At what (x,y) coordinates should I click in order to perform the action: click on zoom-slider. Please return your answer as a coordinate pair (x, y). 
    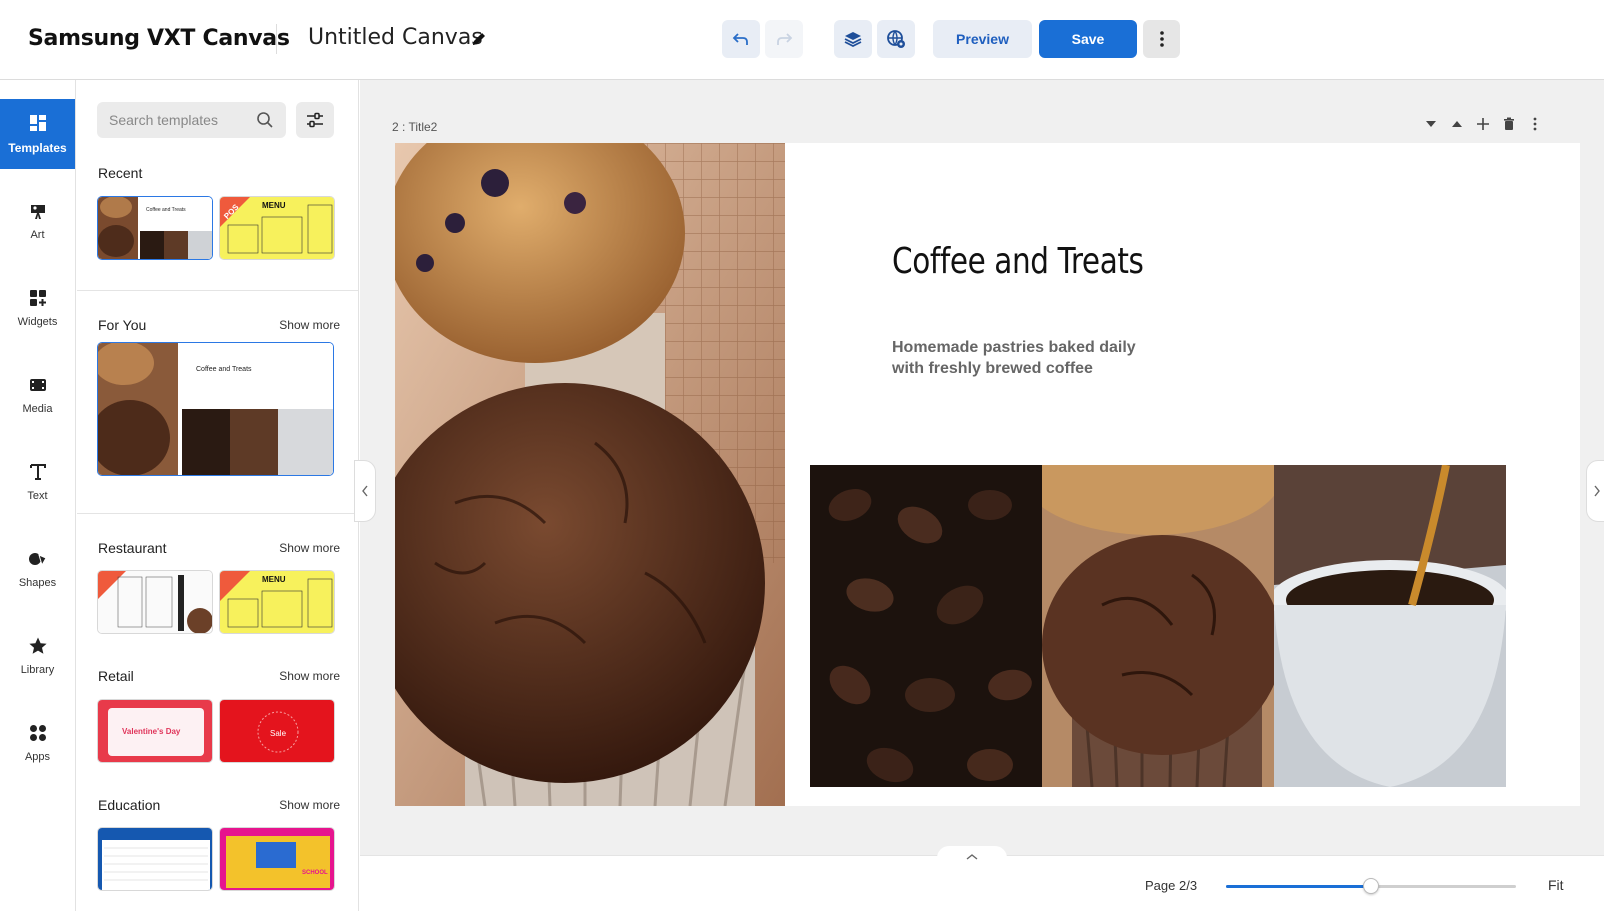
    Looking at the image, I should click on (1371, 886).